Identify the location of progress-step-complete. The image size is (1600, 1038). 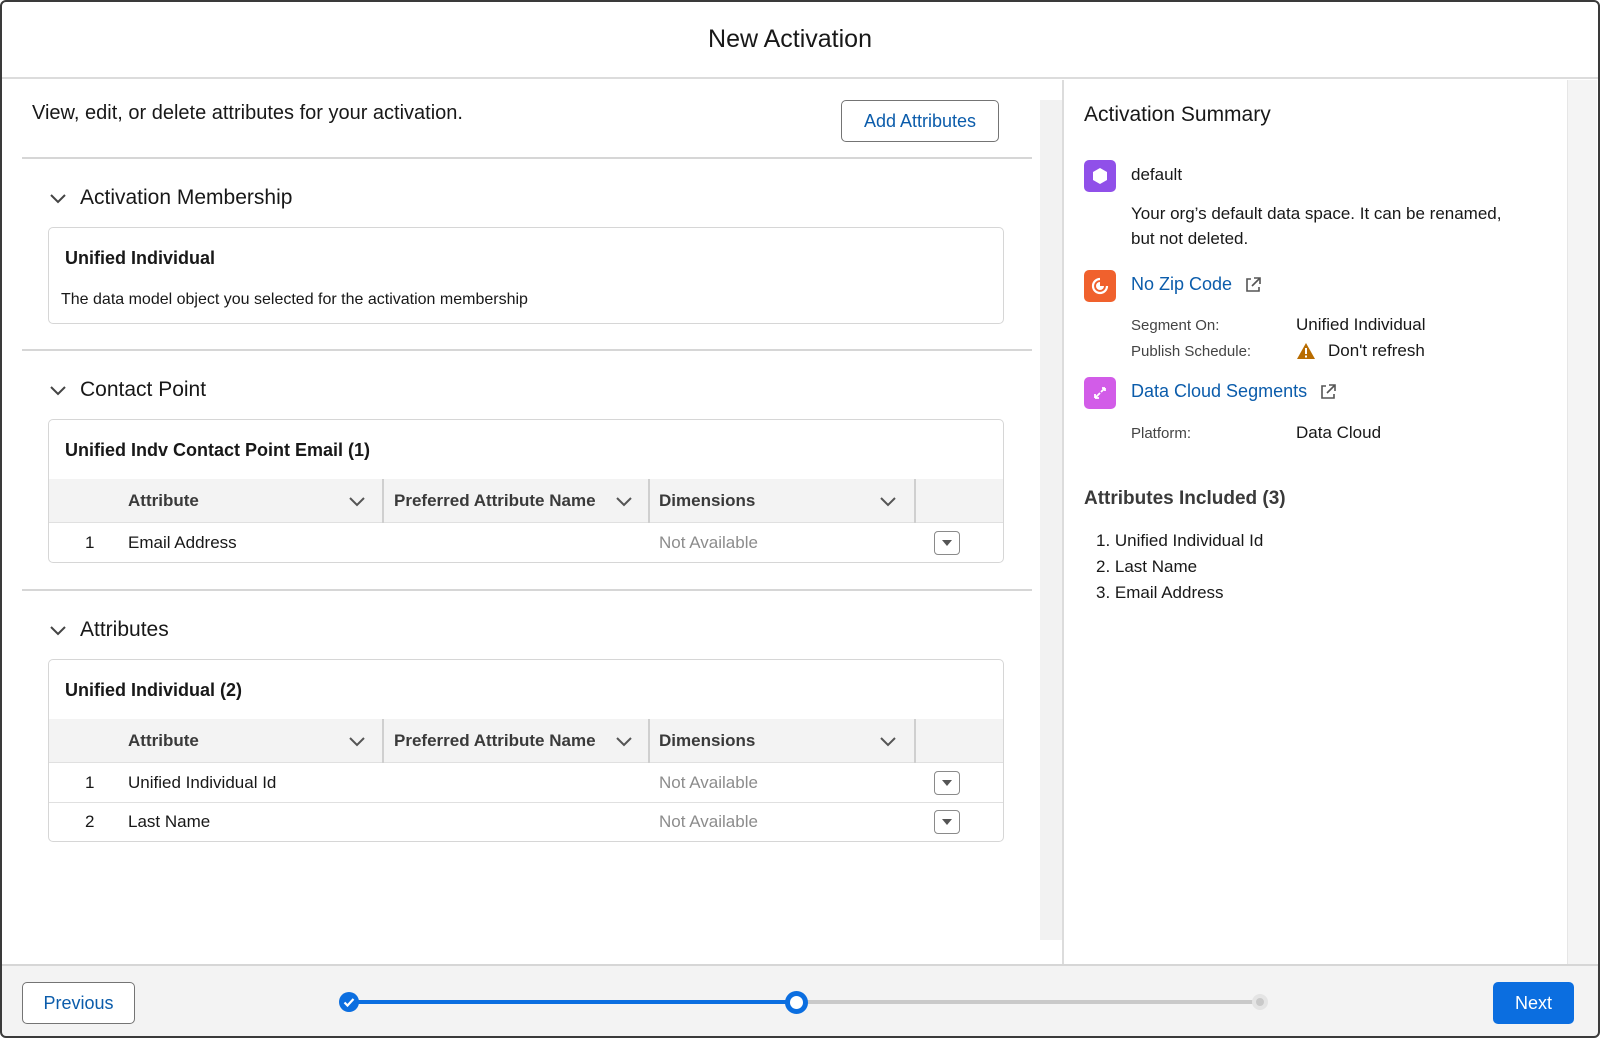
(349, 1002).